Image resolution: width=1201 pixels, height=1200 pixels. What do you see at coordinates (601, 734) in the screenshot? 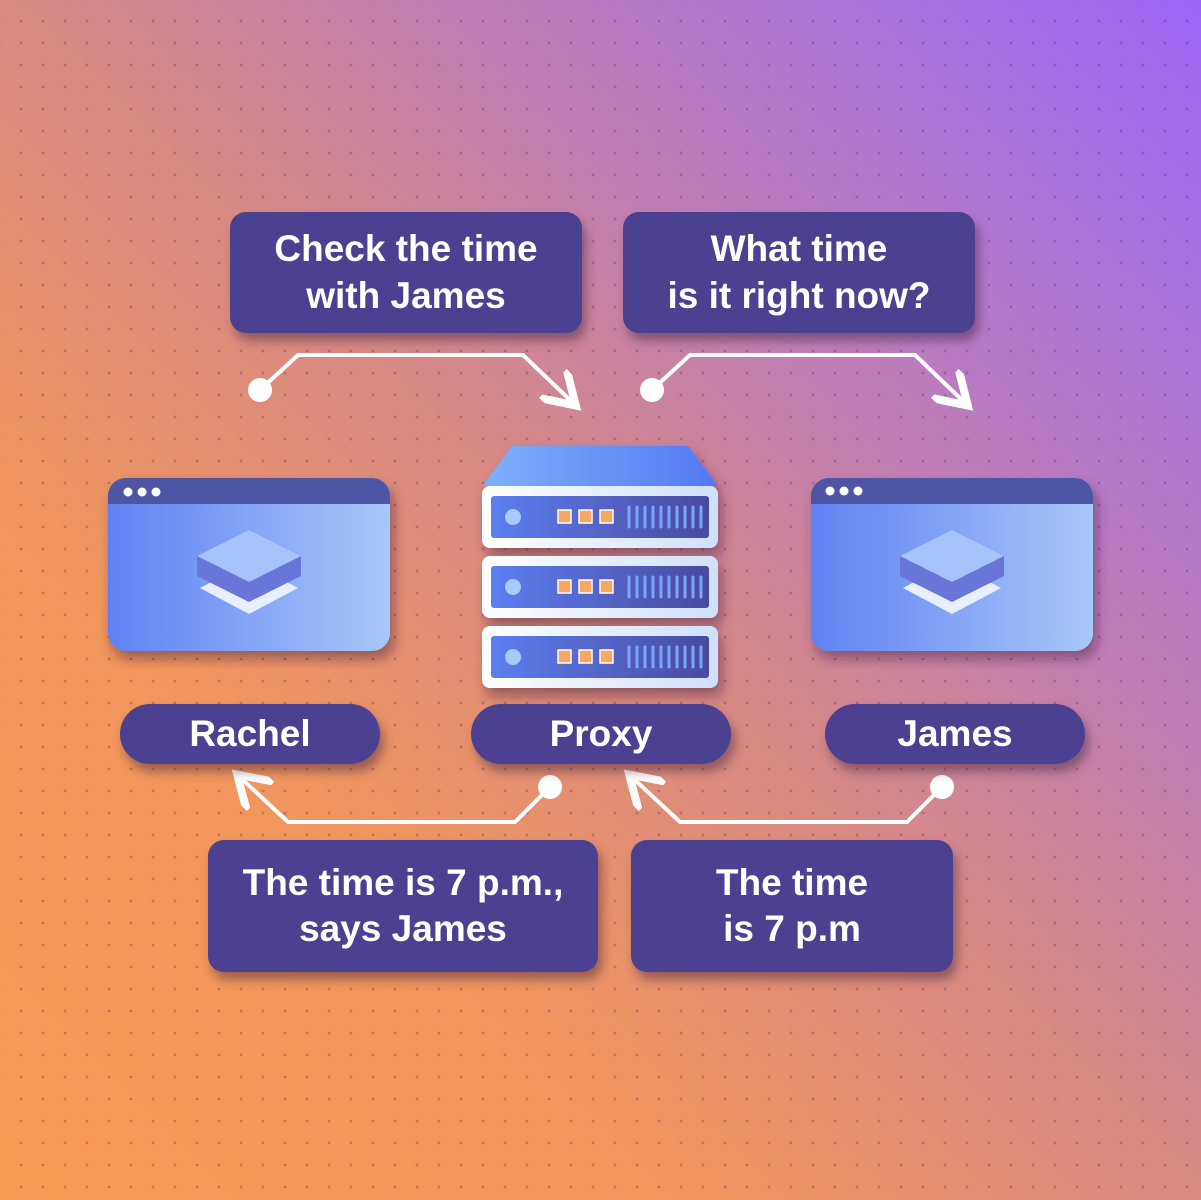
I see `node-label-proxy: Proxy` at bounding box center [601, 734].